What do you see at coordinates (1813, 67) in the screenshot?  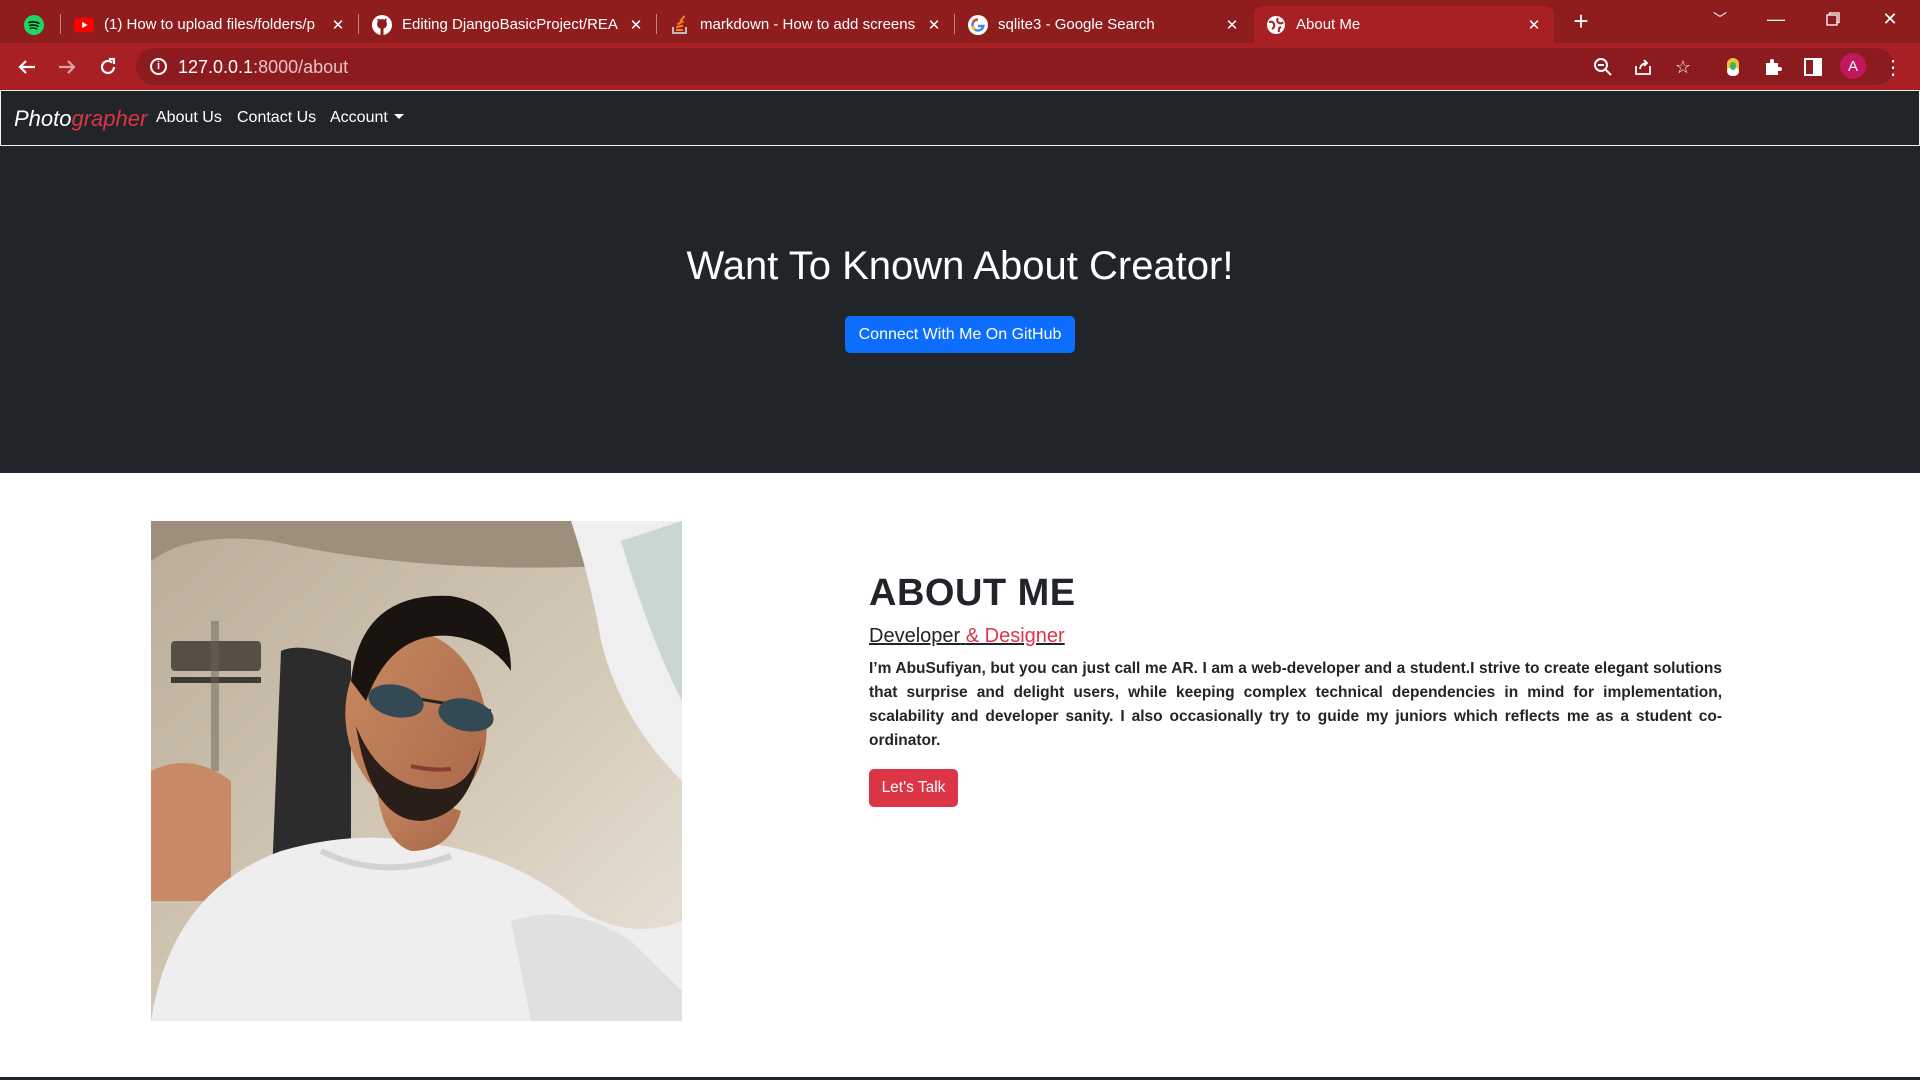 I see `side-panel-icon` at bounding box center [1813, 67].